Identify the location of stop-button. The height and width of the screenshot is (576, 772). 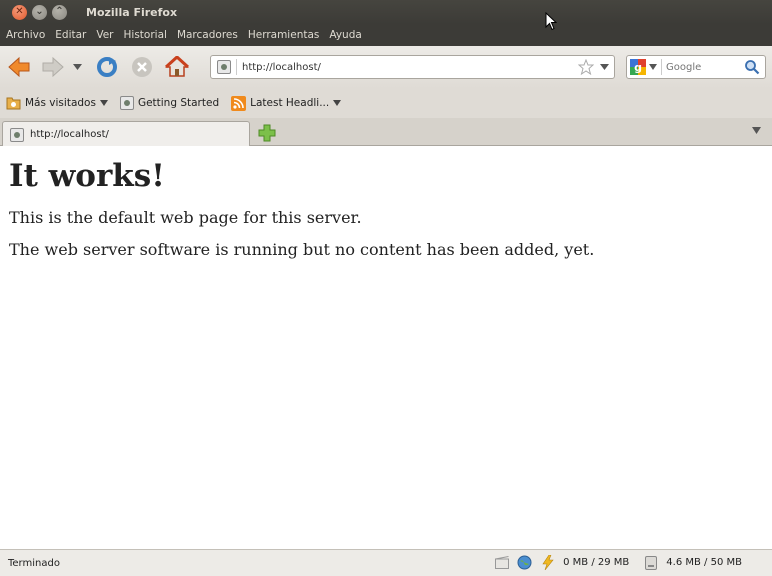
(142, 67).